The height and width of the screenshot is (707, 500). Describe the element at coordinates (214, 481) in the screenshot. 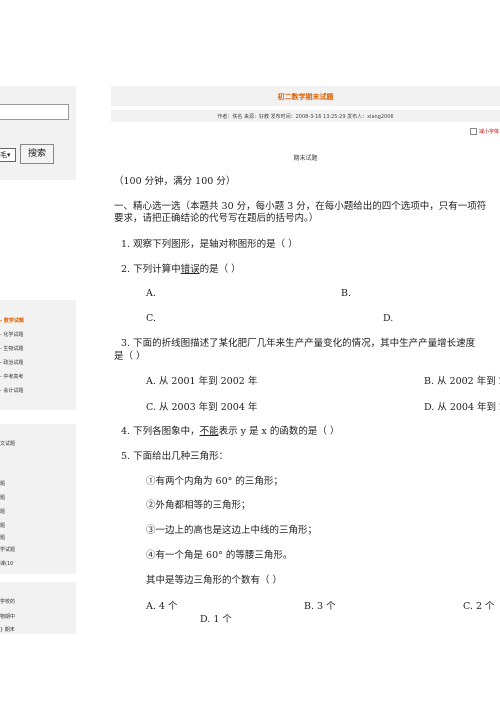

I see `q5-item-1: ①有两个内角为 60° 的三角形；` at that location.